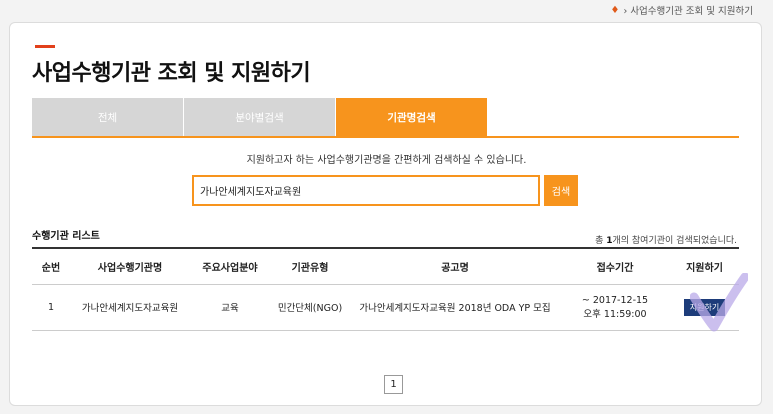 Image resolution: width=773 pixels, height=414 pixels. What do you see at coordinates (130, 268) in the screenshot?
I see `header-org: 사업수행기관명` at bounding box center [130, 268].